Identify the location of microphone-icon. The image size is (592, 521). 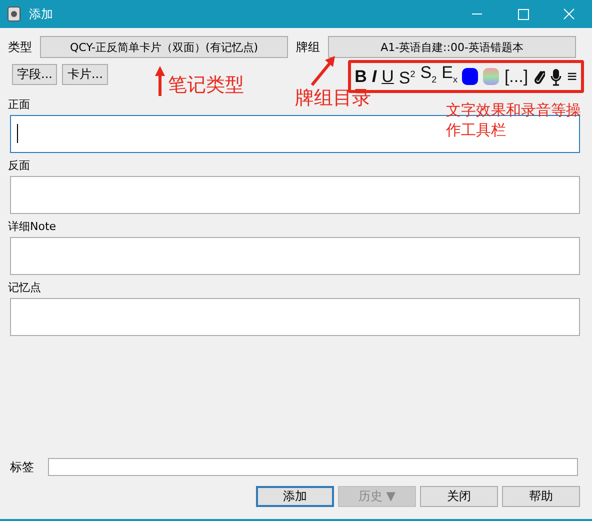
(556, 77).